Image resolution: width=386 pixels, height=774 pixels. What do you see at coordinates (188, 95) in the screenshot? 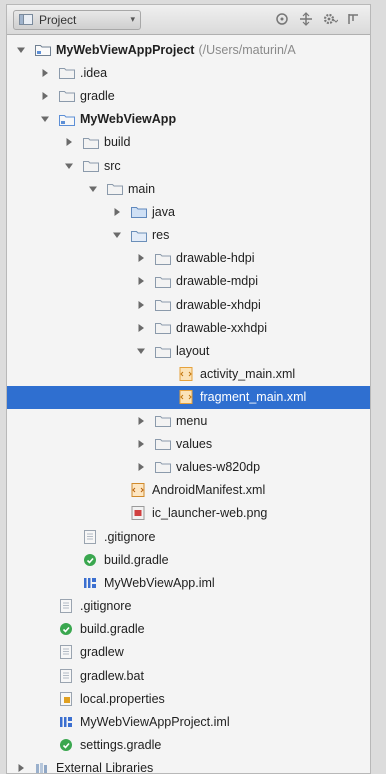
I see `tree-item-gradle: gradle` at bounding box center [188, 95].